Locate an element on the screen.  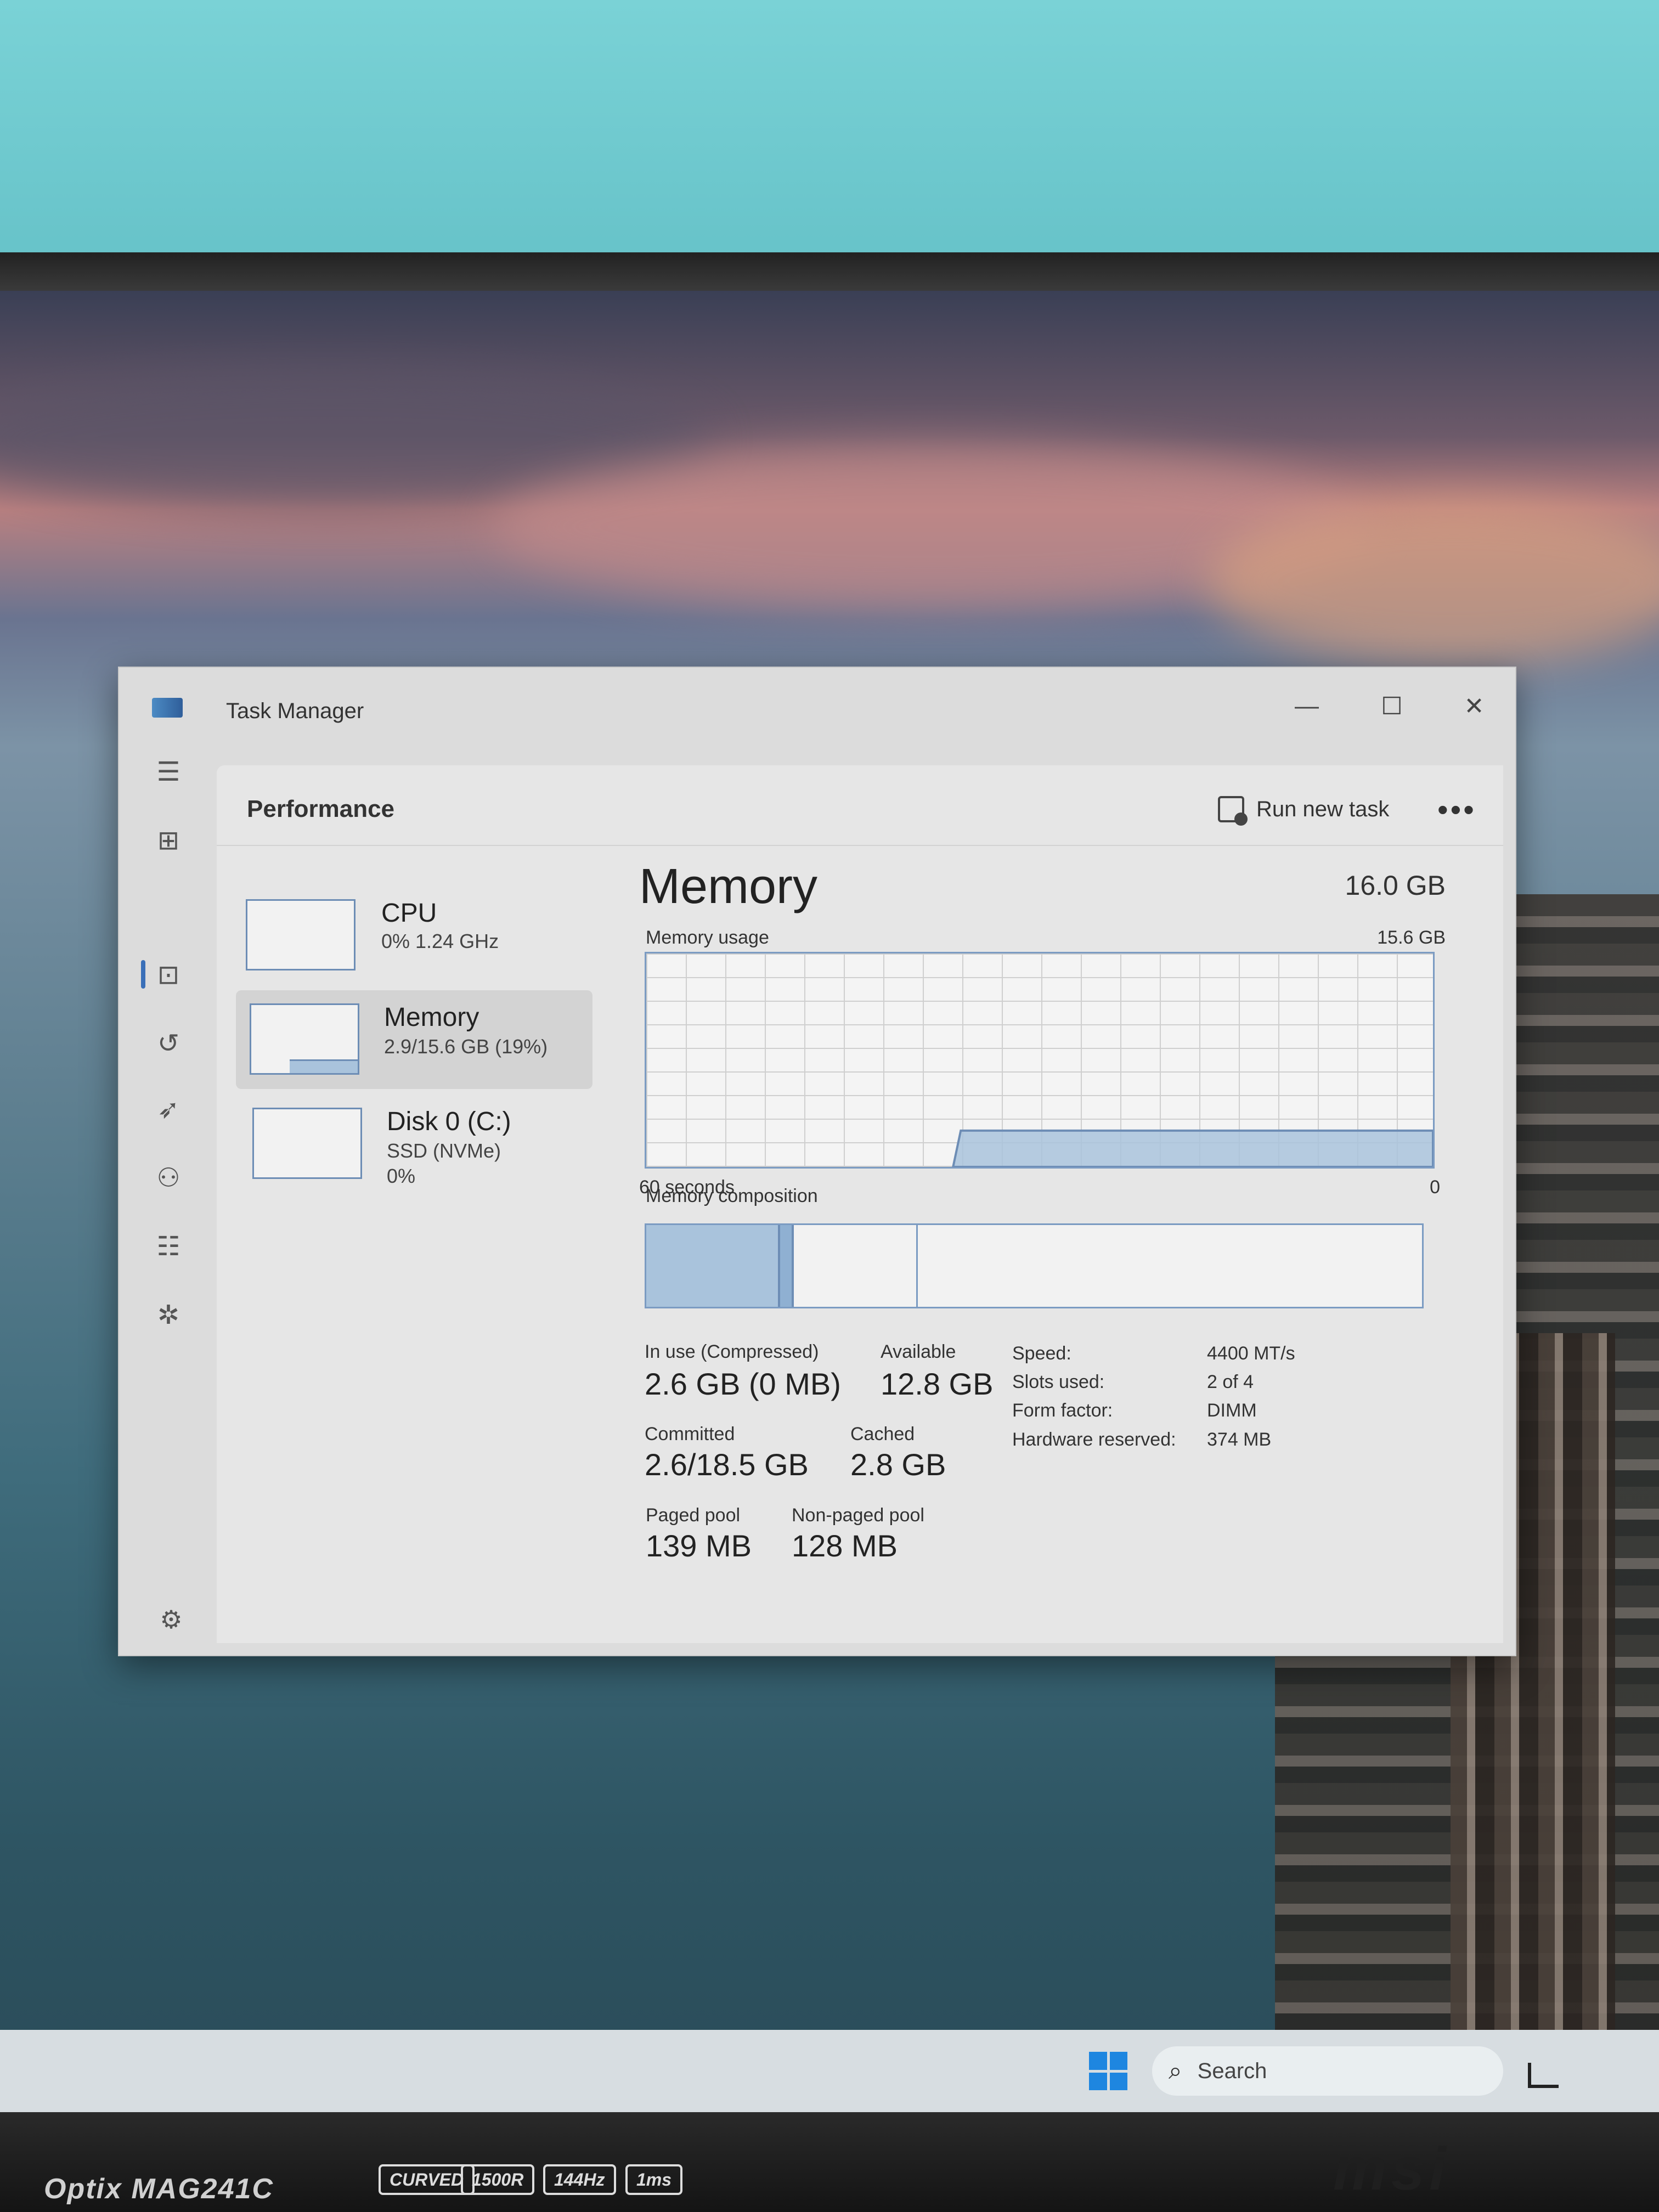
task-manager-icon is located at coordinates (167, 708).